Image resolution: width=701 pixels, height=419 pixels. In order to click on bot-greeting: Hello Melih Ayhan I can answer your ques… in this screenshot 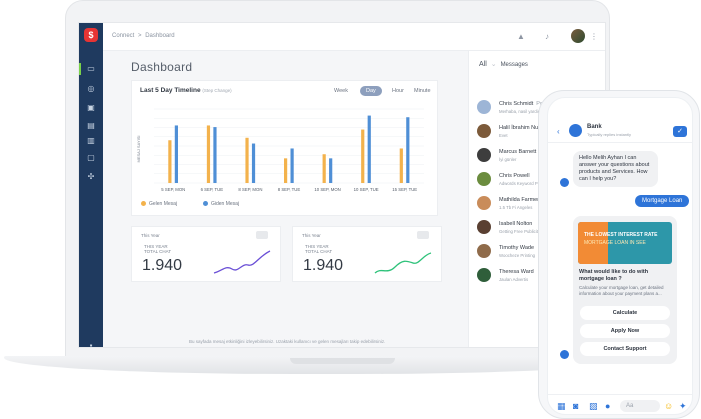, I will do `click(615, 169)`.